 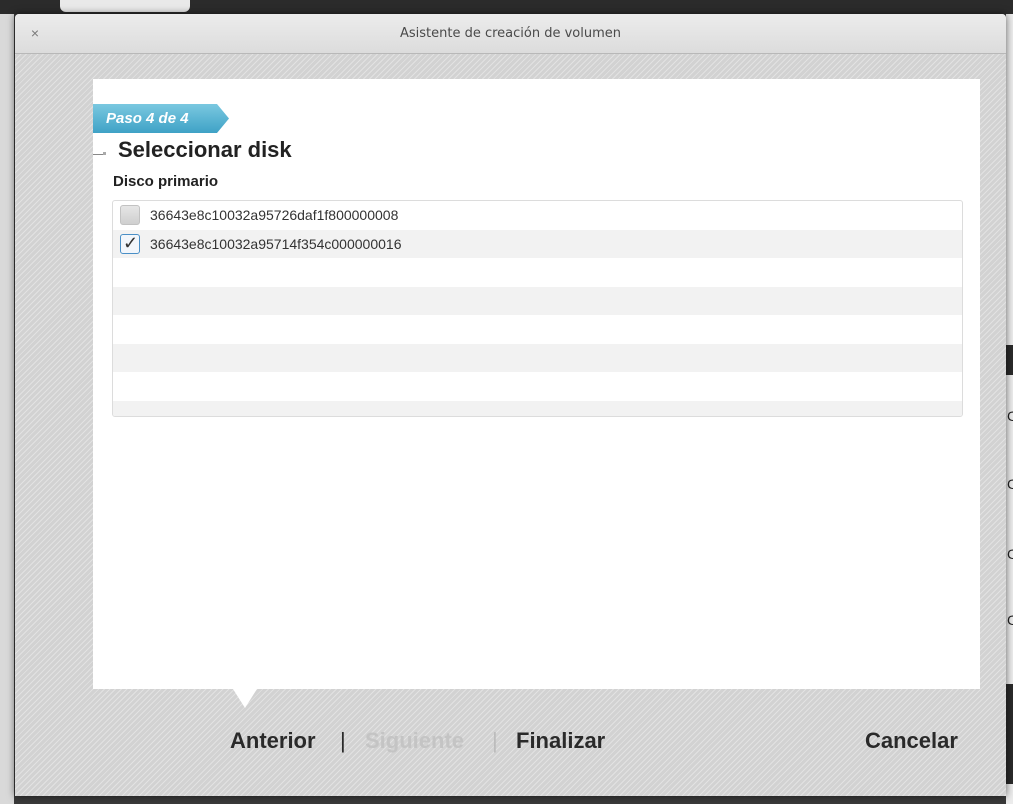 I want to click on cancel-button: Cancelar, so click(x=911, y=741).